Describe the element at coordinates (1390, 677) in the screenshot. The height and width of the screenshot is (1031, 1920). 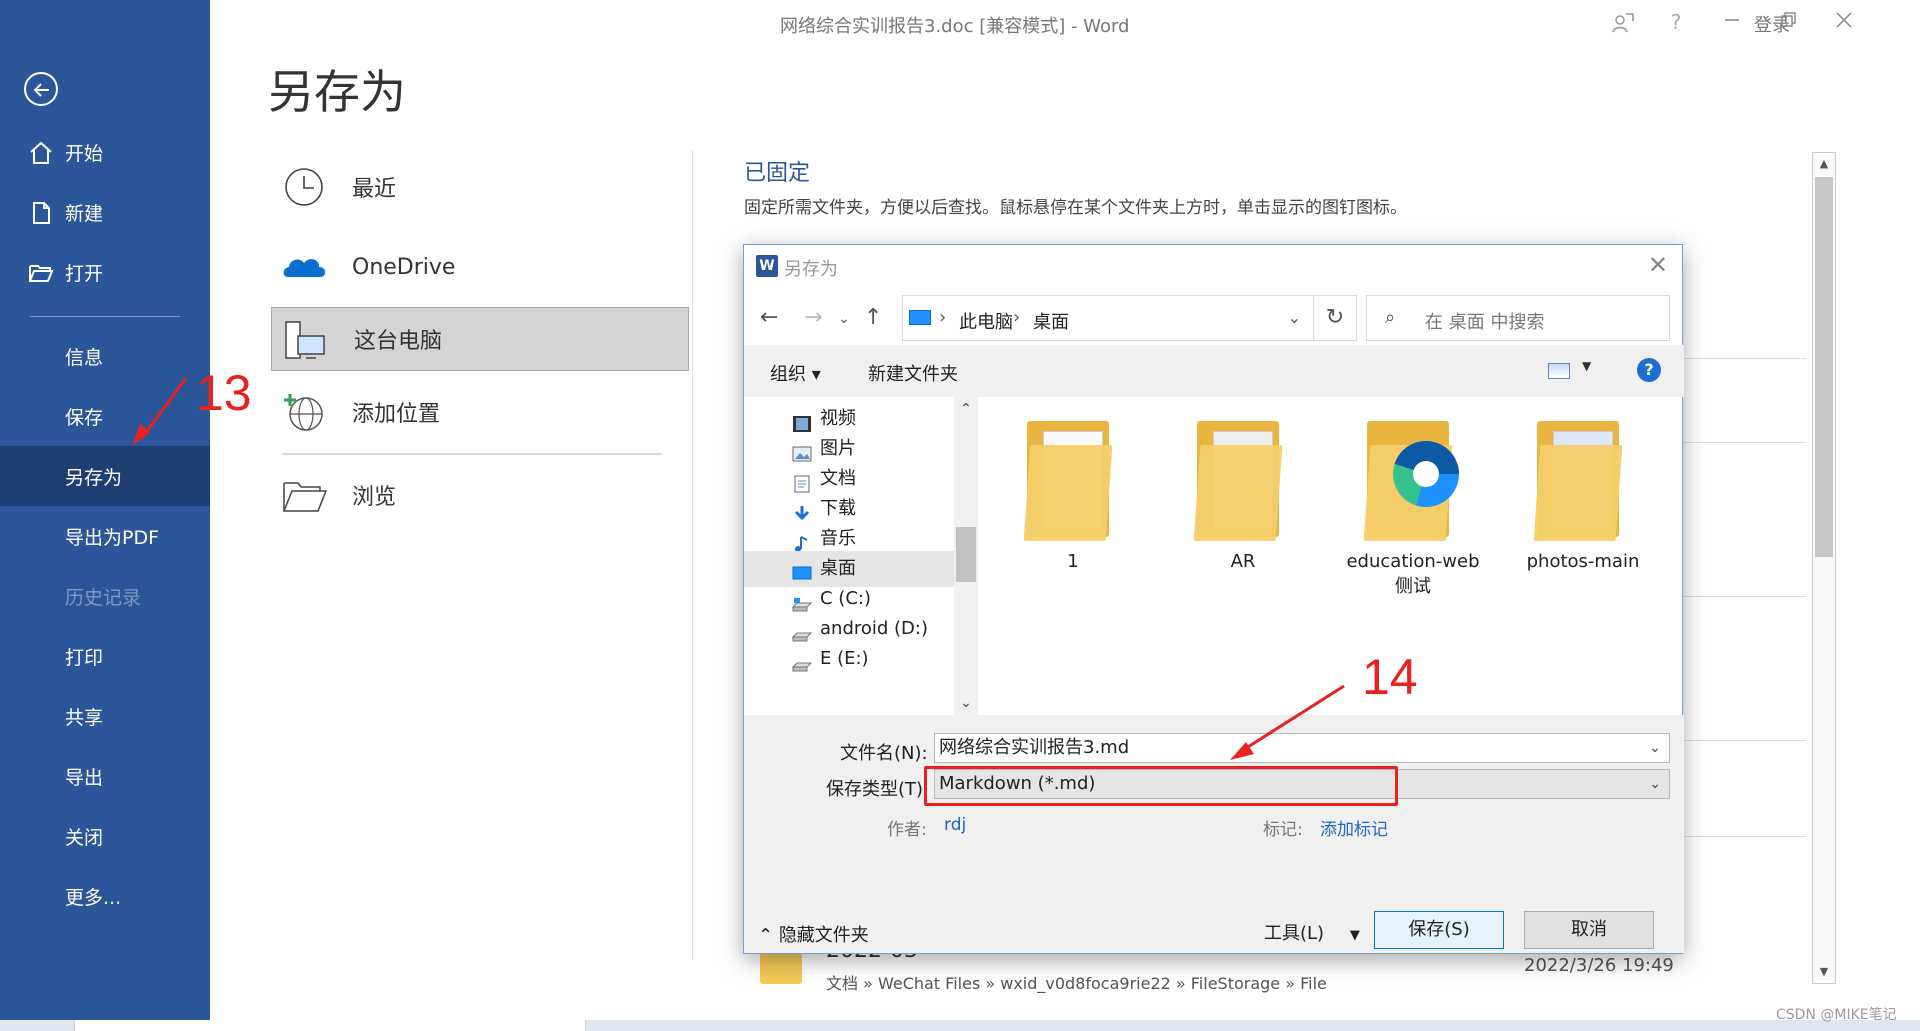
I see `annotation-step-14: 14` at that location.